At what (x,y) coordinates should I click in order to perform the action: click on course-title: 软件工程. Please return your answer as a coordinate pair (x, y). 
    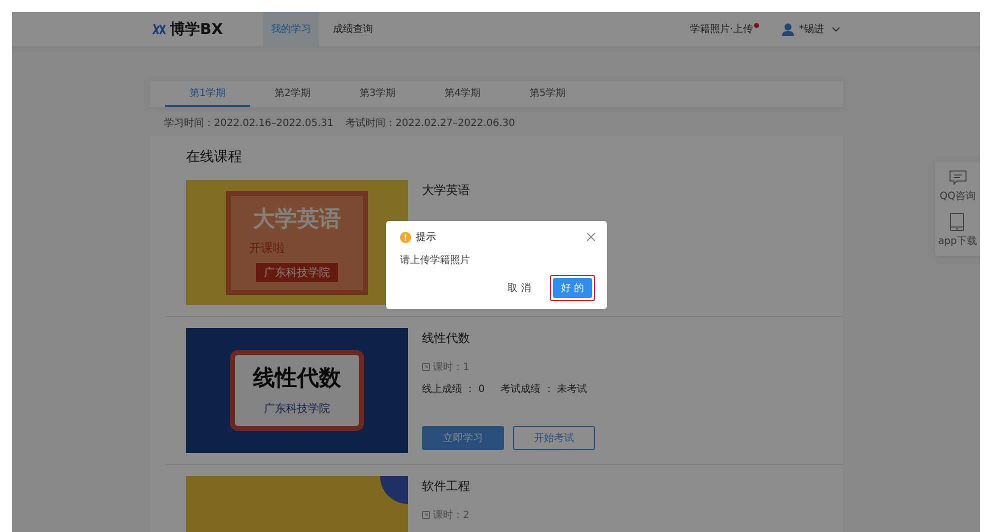
    Looking at the image, I should click on (446, 486).